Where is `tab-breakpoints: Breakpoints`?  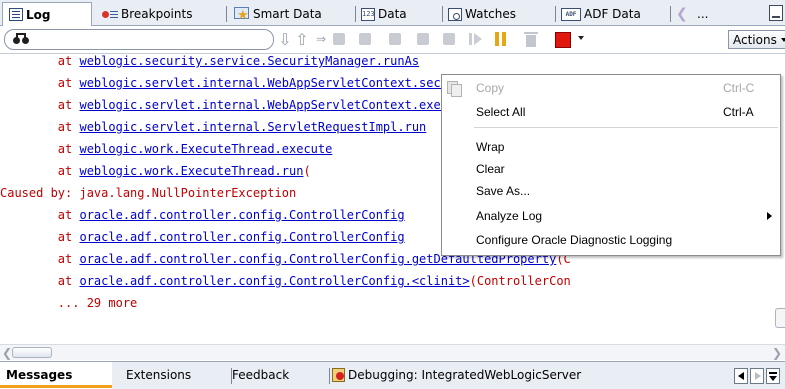
tab-breakpoints: Breakpoints is located at coordinates (155, 14).